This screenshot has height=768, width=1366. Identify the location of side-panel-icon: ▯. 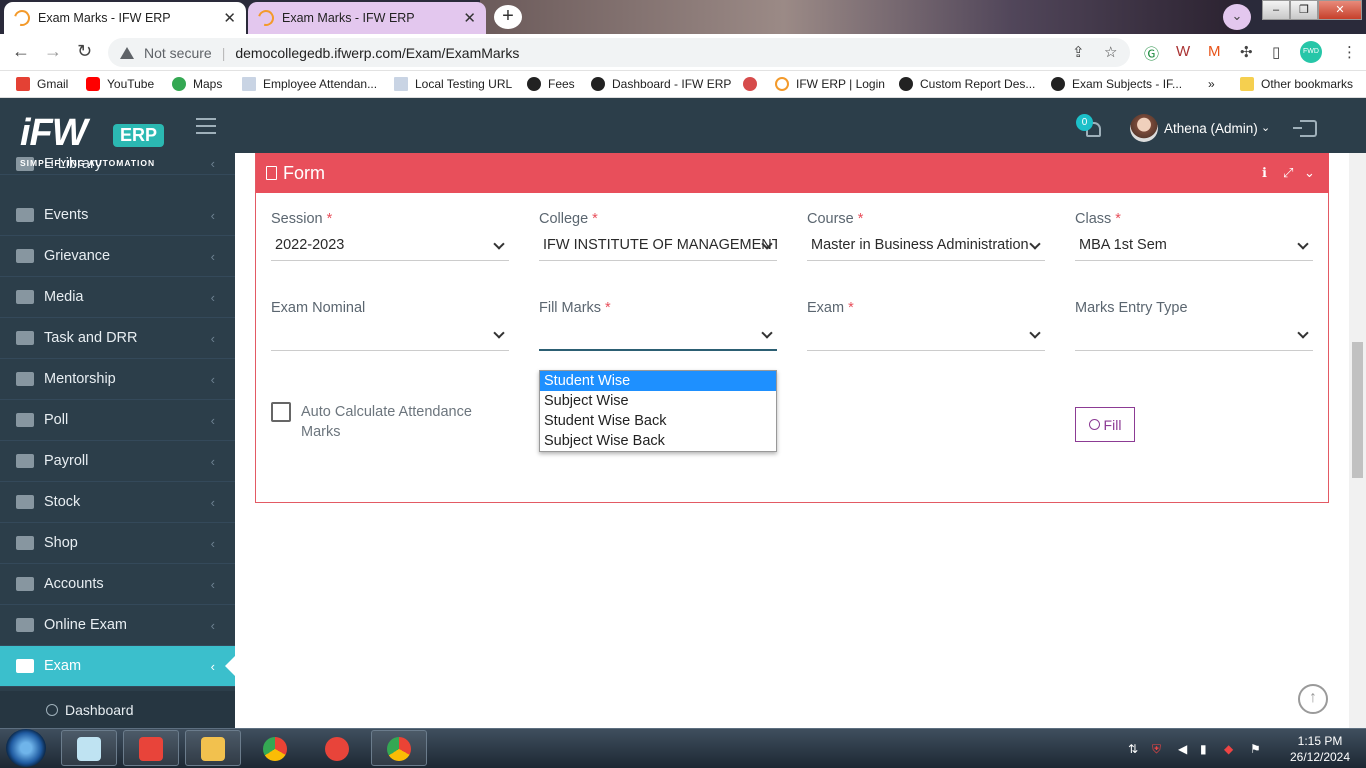
(1276, 52).